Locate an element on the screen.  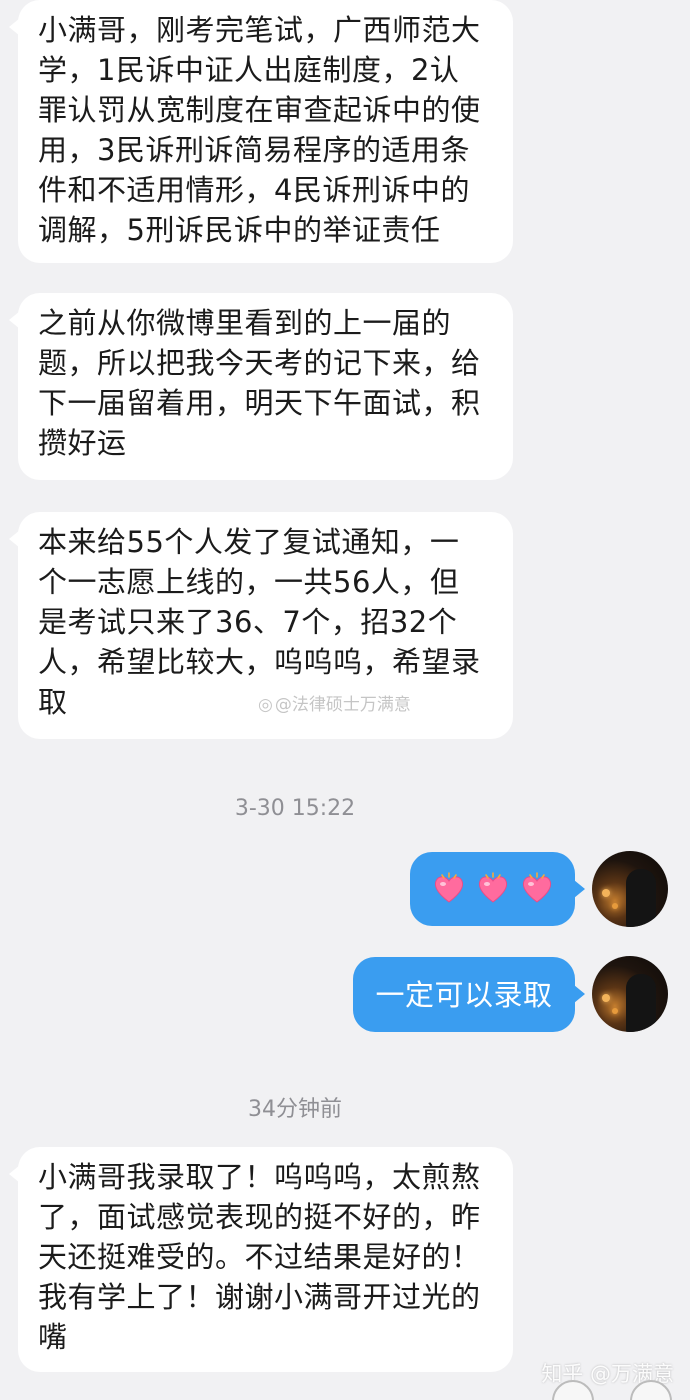
outgoing-emoji-bubble is located at coordinates (497, 889).